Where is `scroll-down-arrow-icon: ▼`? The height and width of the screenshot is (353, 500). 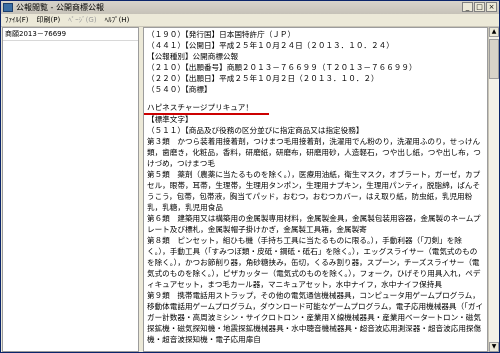
scroll-down-arrow-icon: ▼ is located at coordinates (494, 347).